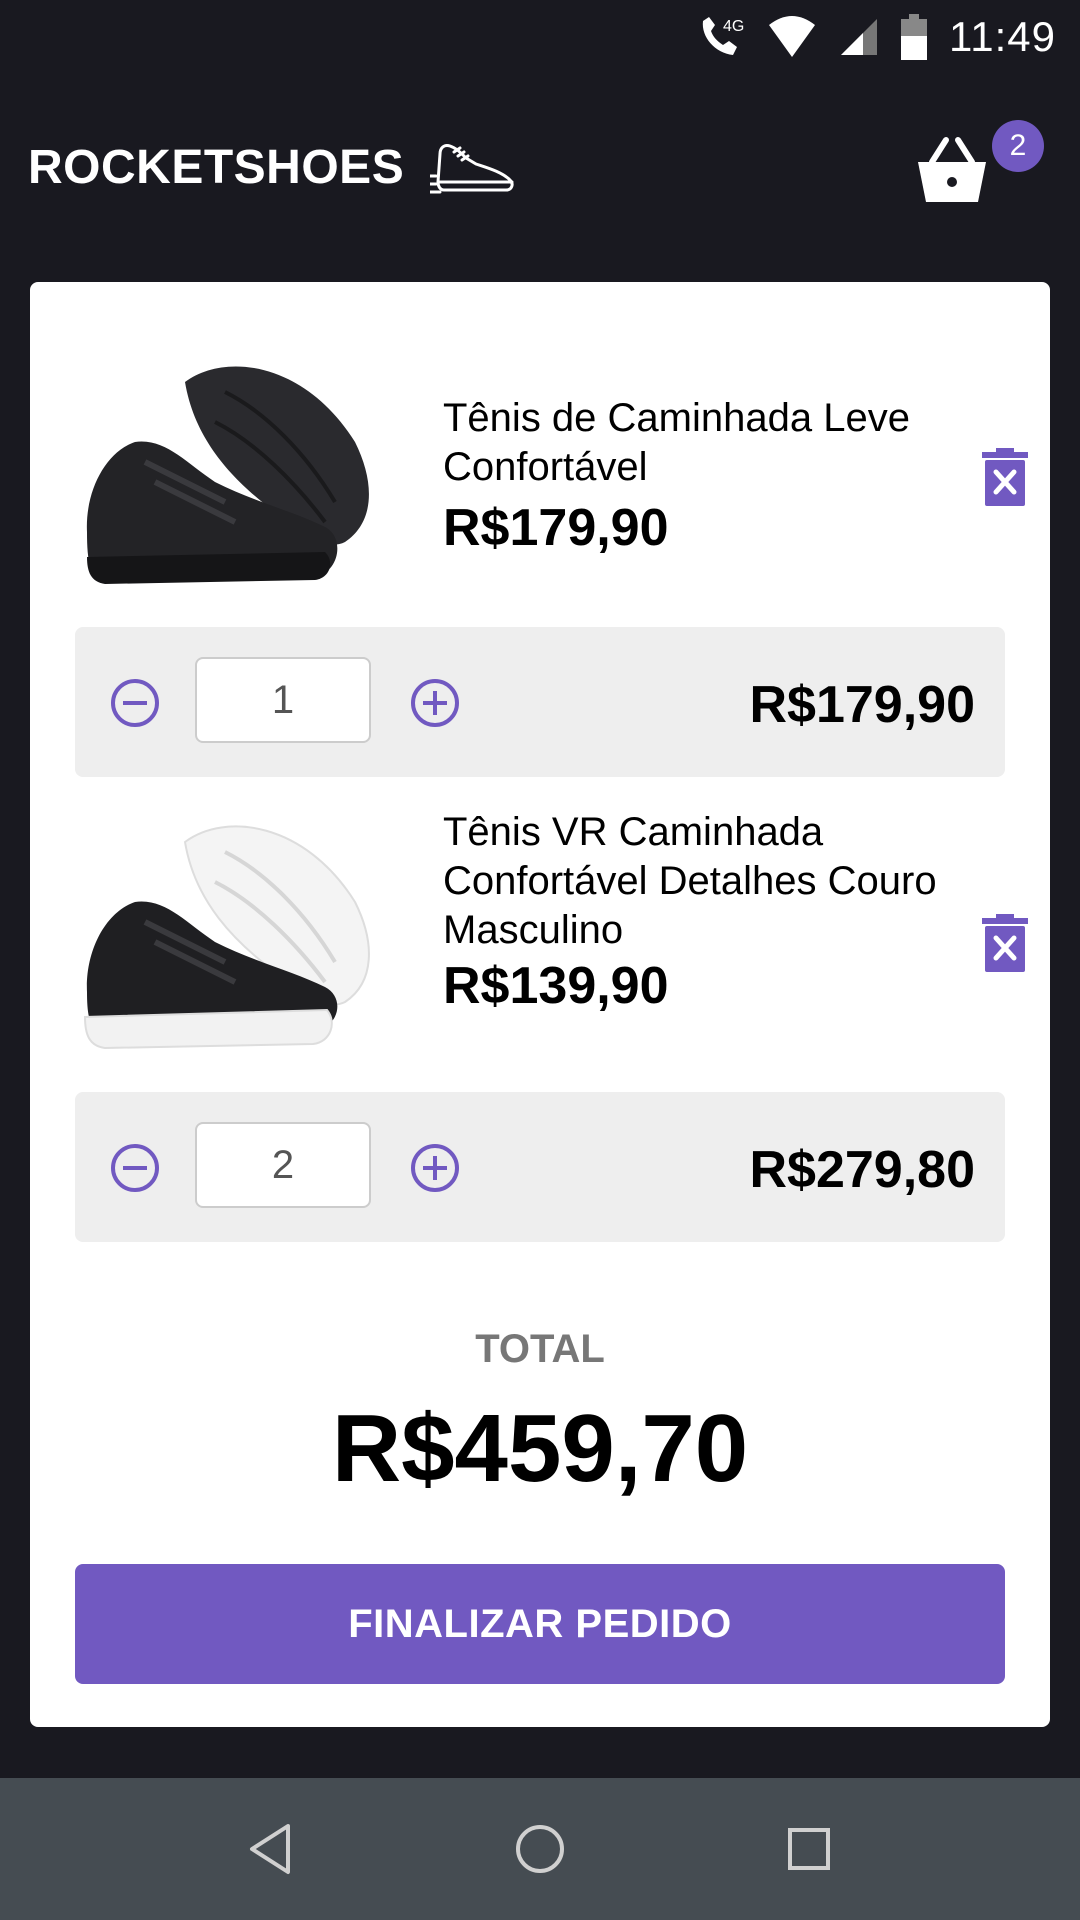 This screenshot has width=1080, height=1920. I want to click on logo: ROCKETSHOES, so click(273, 167).